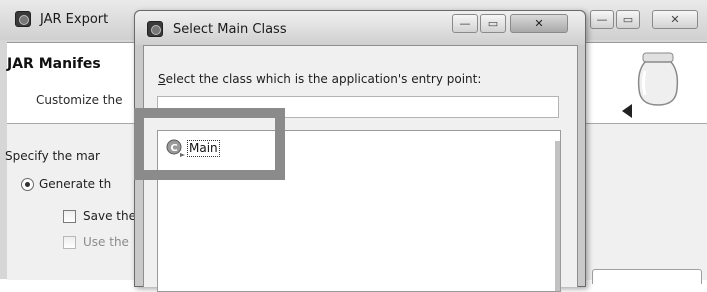  Describe the element at coordinates (52, 156) in the screenshot. I see `specify-manifest-label: Specify the mar` at that location.